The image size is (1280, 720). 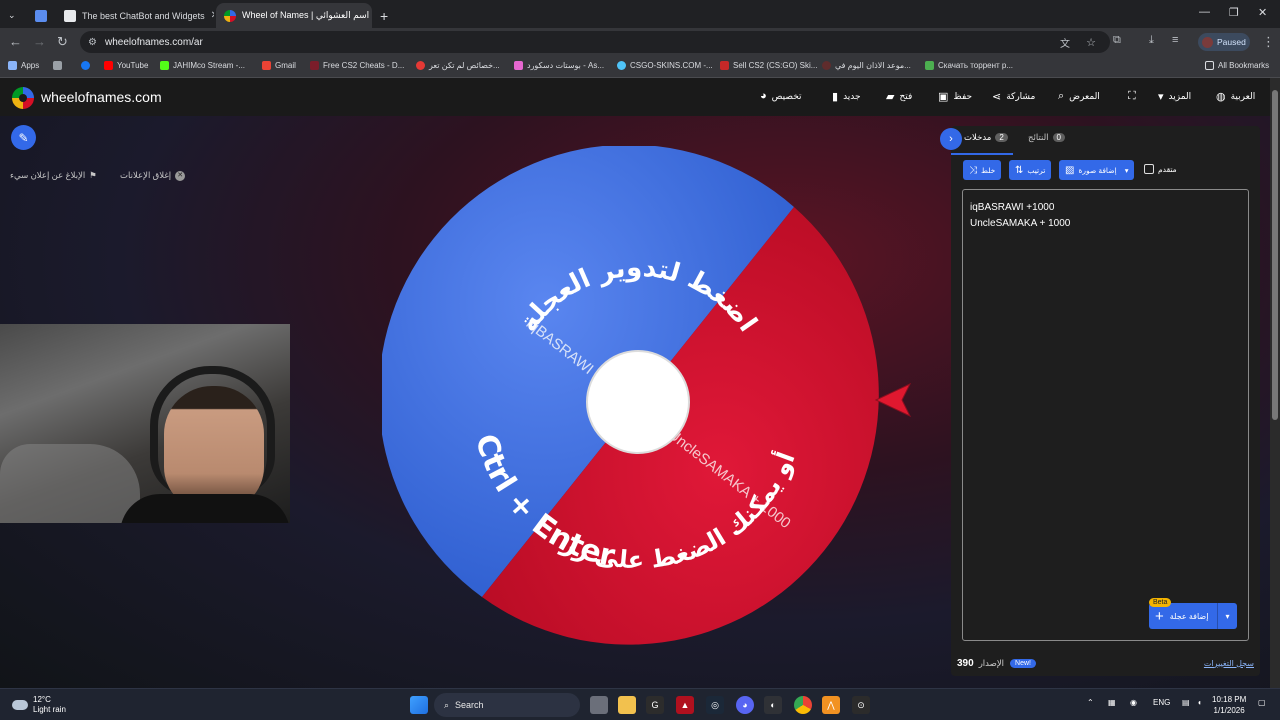 What do you see at coordinates (39, 705) in the screenshot?
I see `weather-widget: 12°C Light rain` at bounding box center [39, 705].